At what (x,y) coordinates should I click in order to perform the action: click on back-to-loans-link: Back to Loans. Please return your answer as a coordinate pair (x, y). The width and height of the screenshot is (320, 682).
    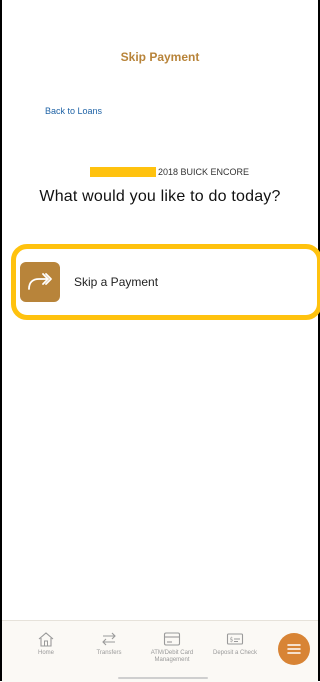
    Looking at the image, I should click on (73, 111).